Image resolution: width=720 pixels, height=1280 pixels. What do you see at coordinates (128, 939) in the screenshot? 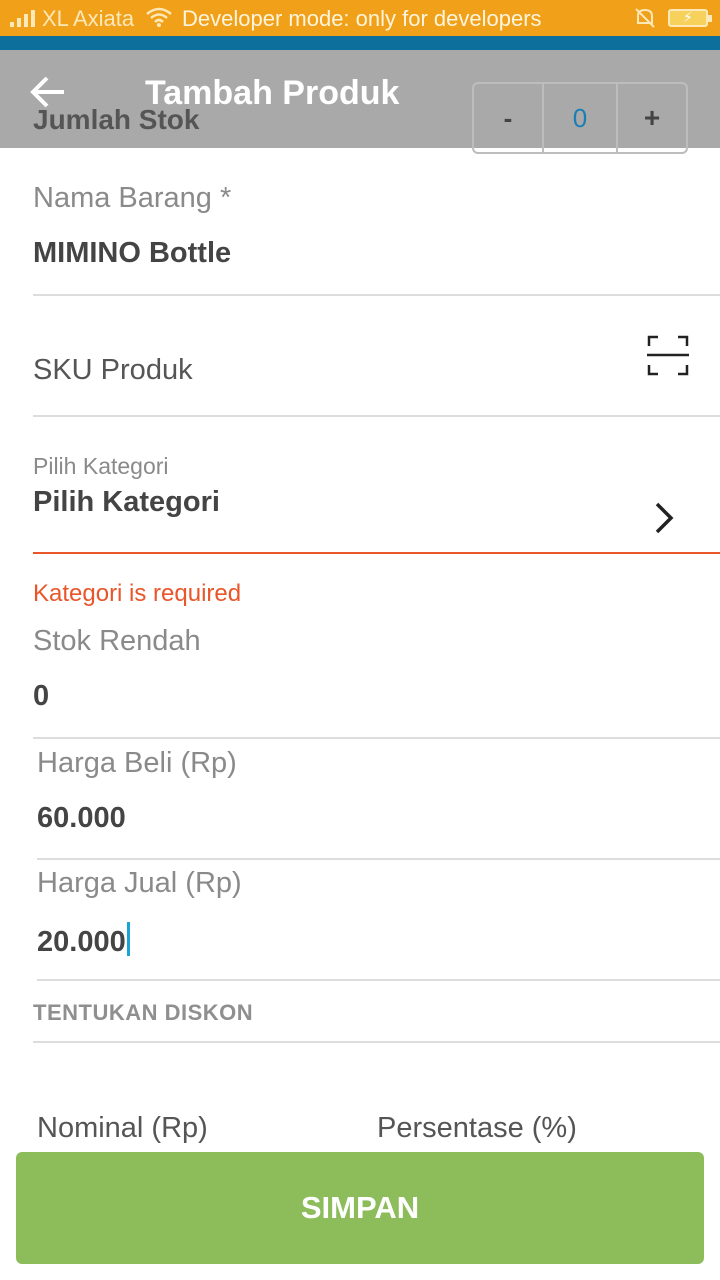
I see `text-cursor` at bounding box center [128, 939].